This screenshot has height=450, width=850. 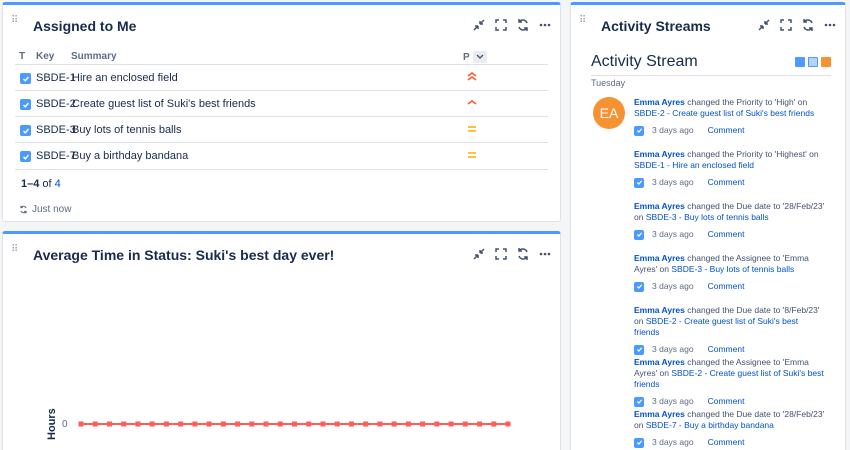 What do you see at coordinates (644, 61) in the screenshot?
I see `activity-stream-title: Activity Stream` at bounding box center [644, 61].